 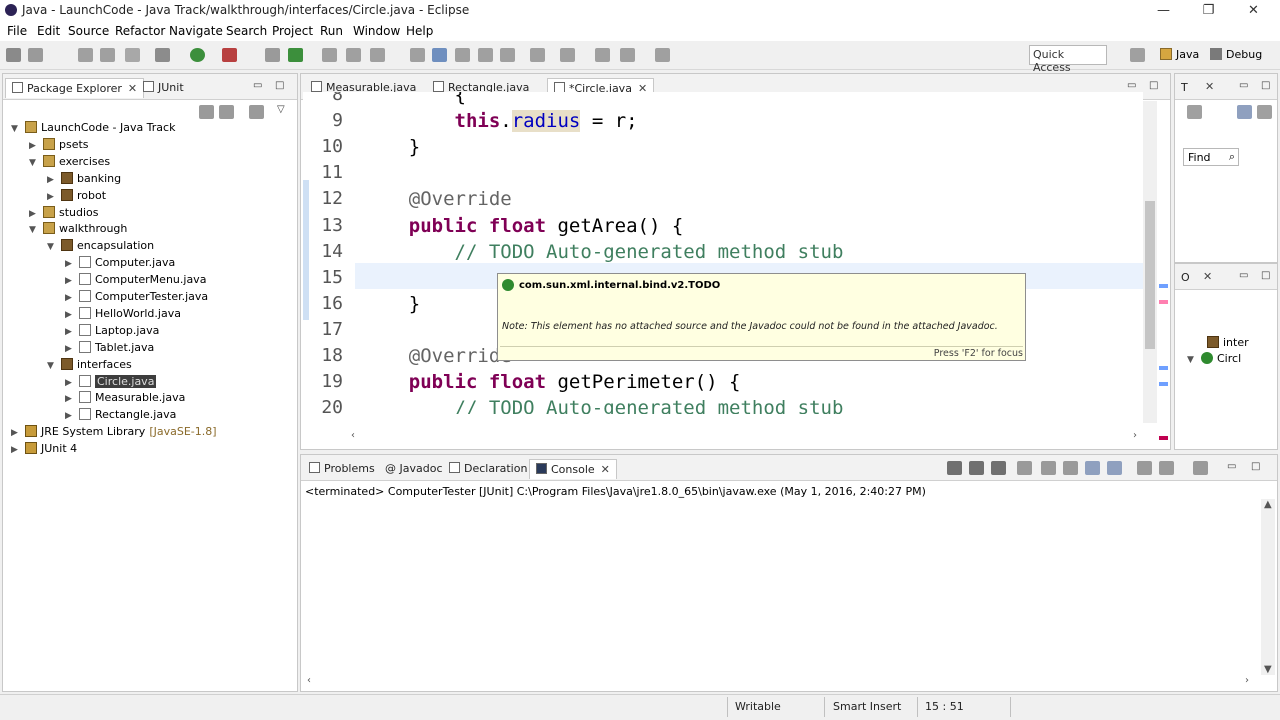 I want to click on display-console-icon, so click(x=1166, y=468).